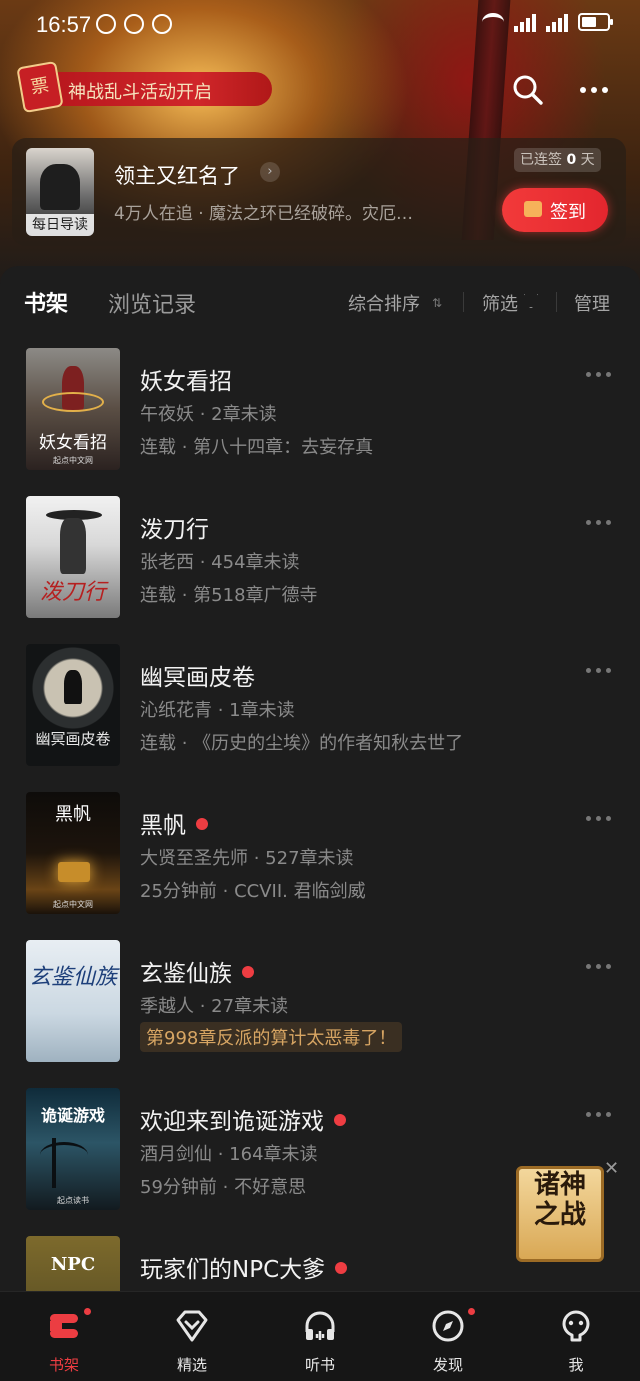 This screenshot has height=1381, width=640. I want to click on floating-game-ad: 诸神之战, so click(560, 1214).